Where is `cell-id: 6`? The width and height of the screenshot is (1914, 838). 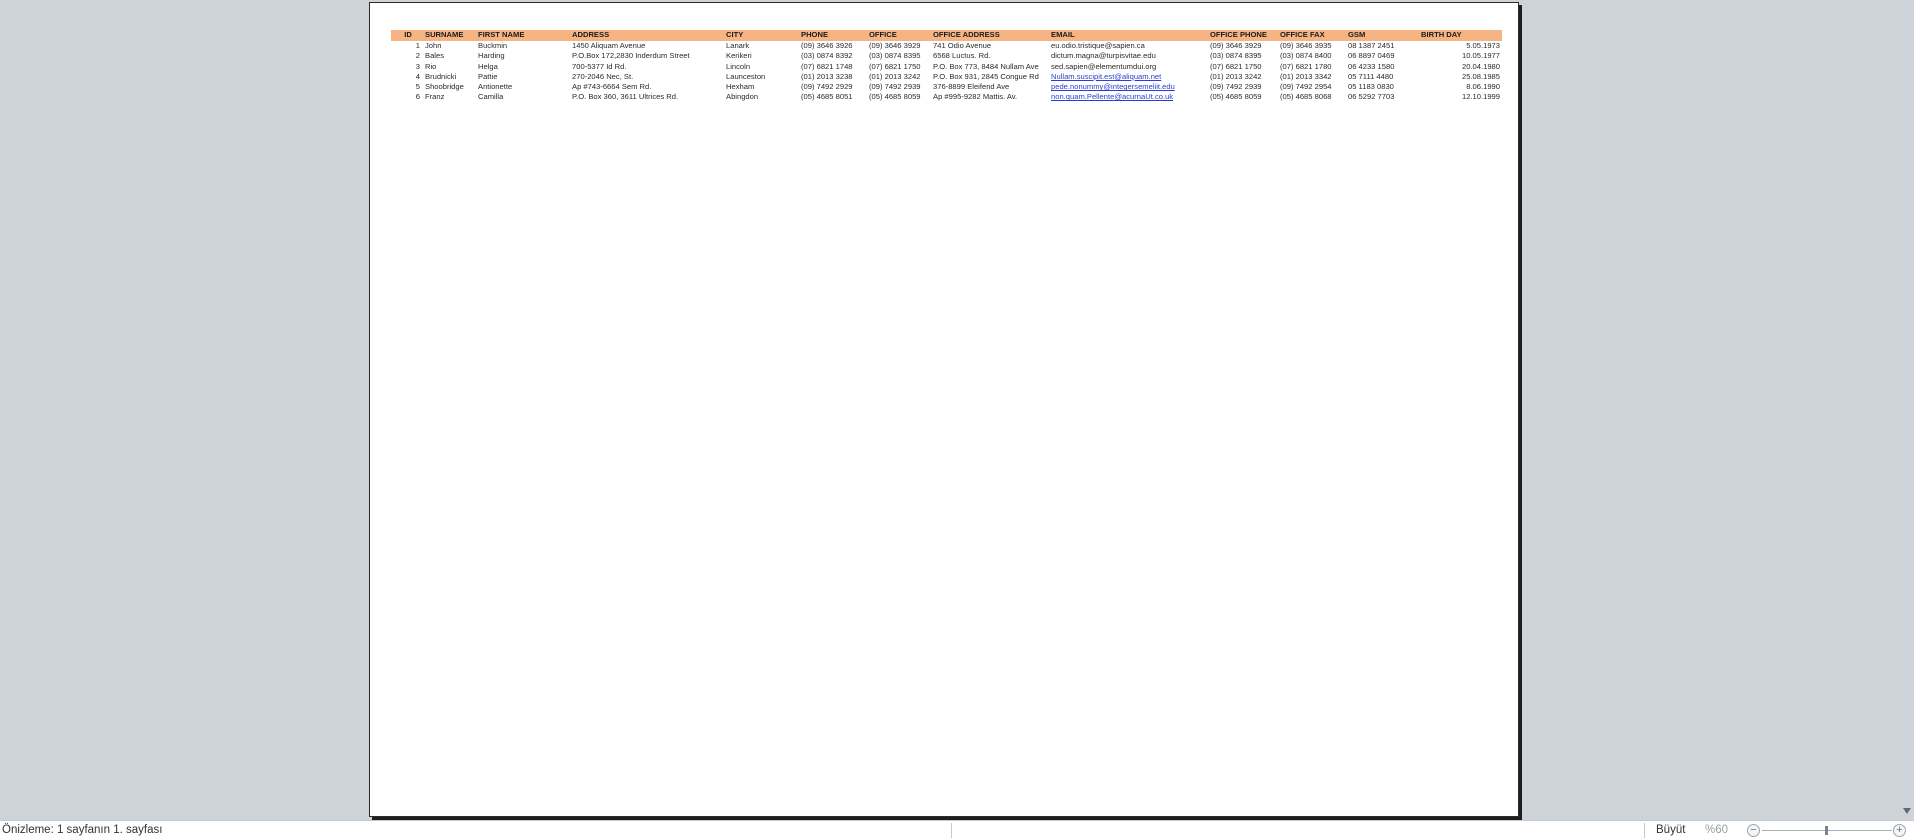
cell-id: 6 is located at coordinates (417, 97).